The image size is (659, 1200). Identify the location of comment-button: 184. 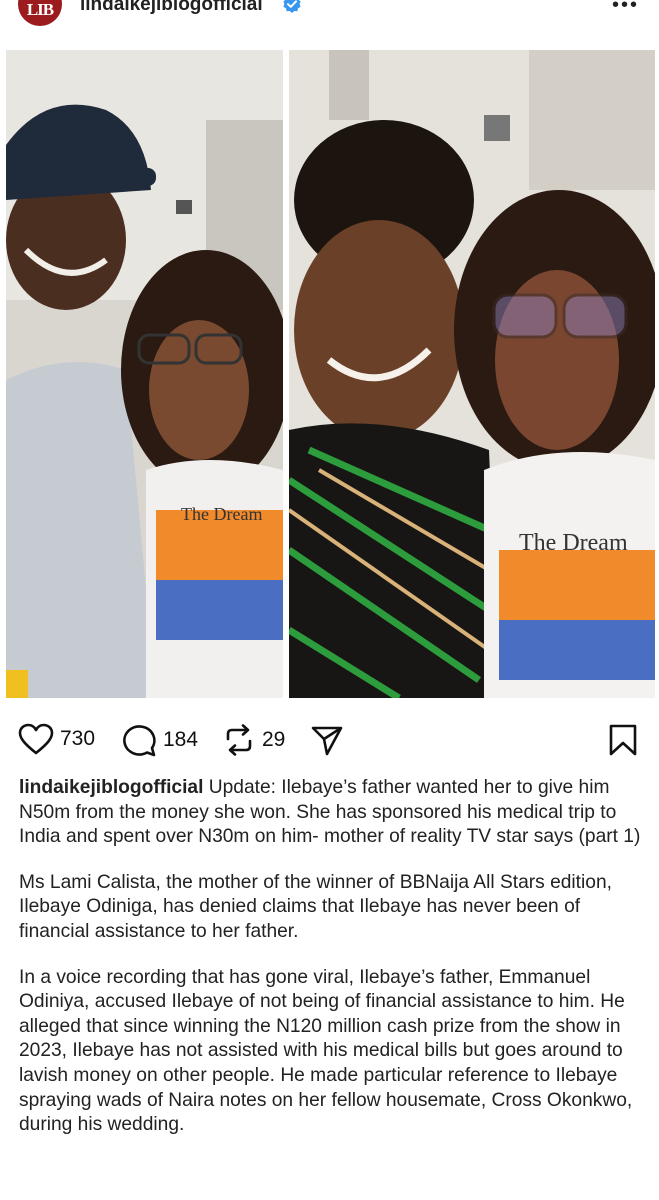
(159, 740).